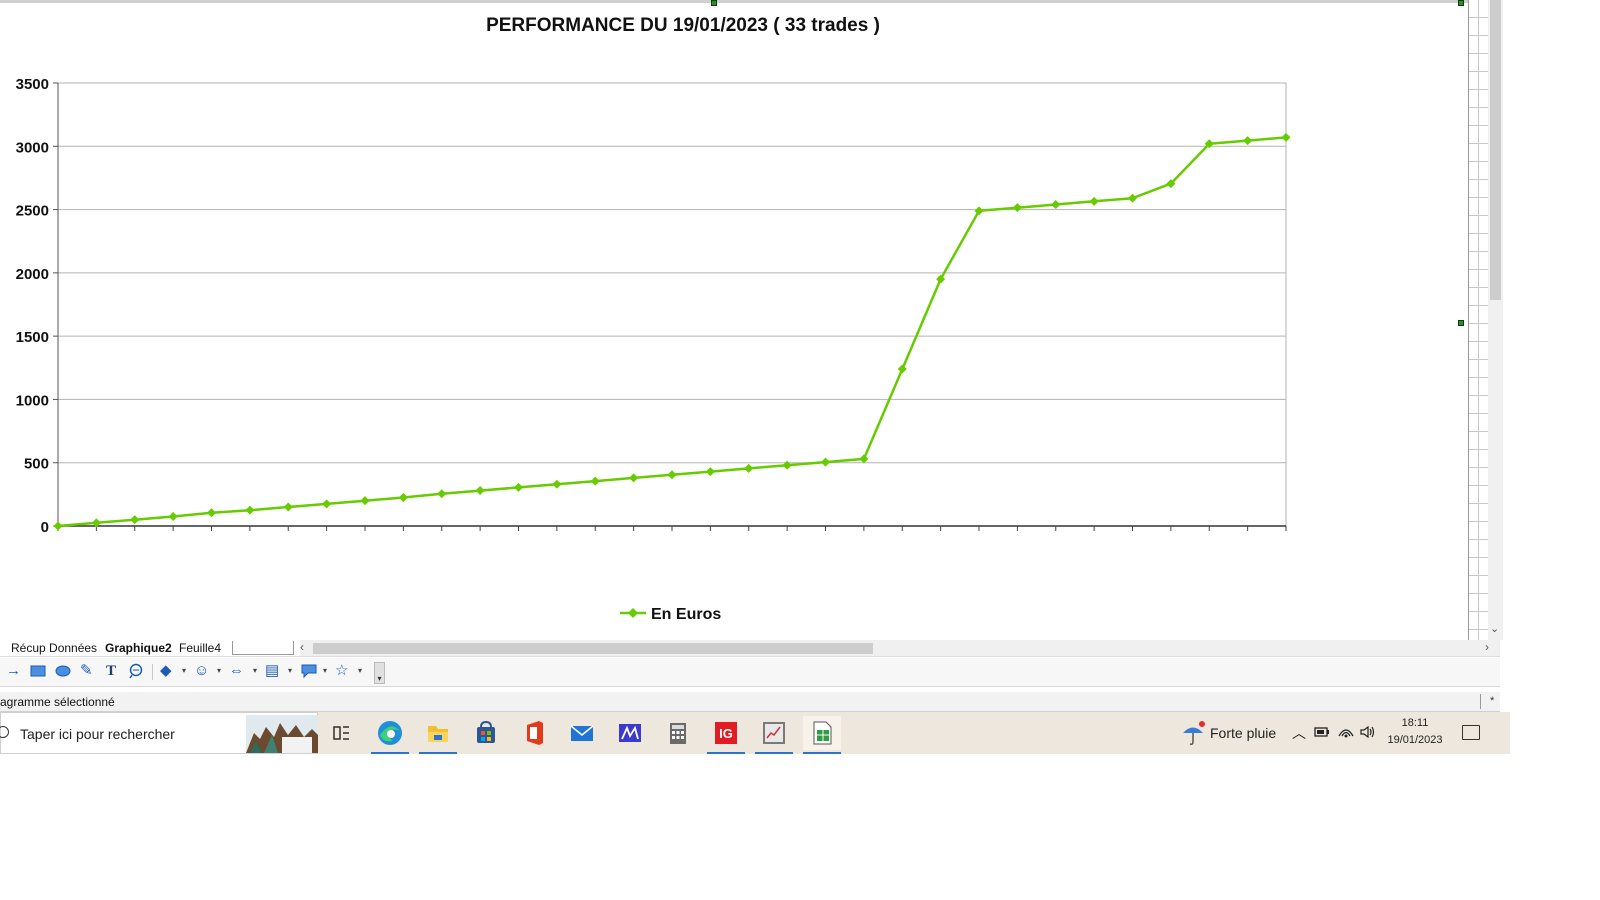 The image size is (1600, 900). What do you see at coordinates (390, 735) in the screenshot?
I see `edge-app-button` at bounding box center [390, 735].